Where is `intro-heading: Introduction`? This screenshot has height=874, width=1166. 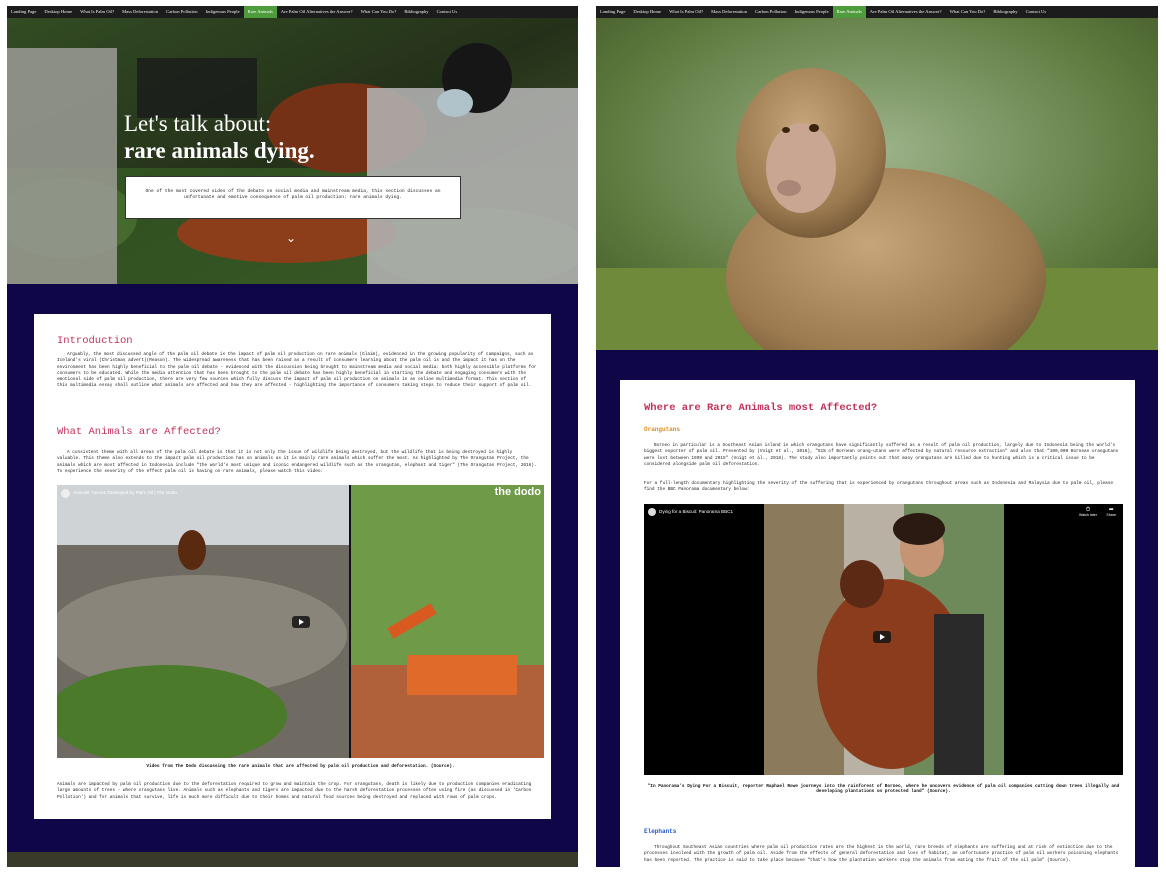 intro-heading: Introduction is located at coordinates (95, 341).